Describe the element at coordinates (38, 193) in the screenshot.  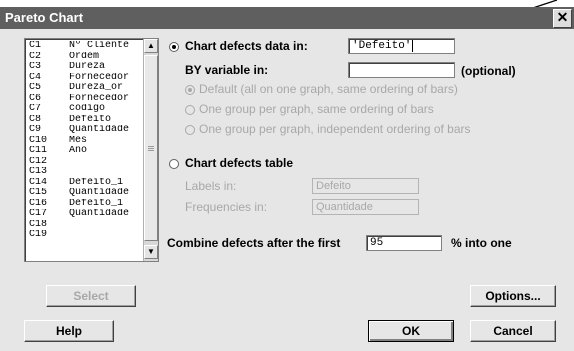
I see `variable-column-id: C15` at that location.